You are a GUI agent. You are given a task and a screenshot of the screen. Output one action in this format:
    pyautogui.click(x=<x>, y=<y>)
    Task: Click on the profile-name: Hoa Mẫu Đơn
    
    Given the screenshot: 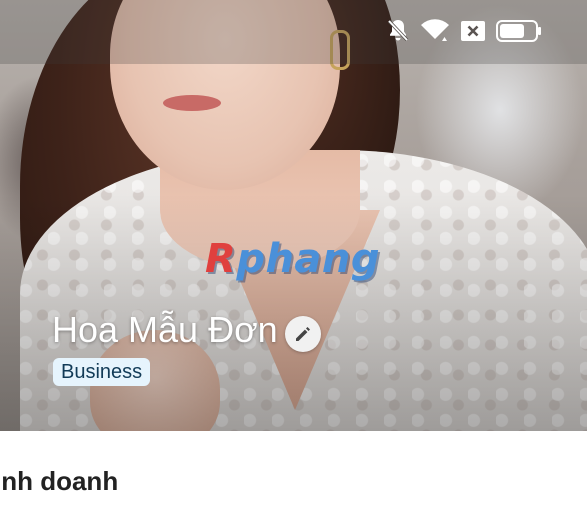 What is the action you would take?
    pyautogui.click(x=165, y=329)
    